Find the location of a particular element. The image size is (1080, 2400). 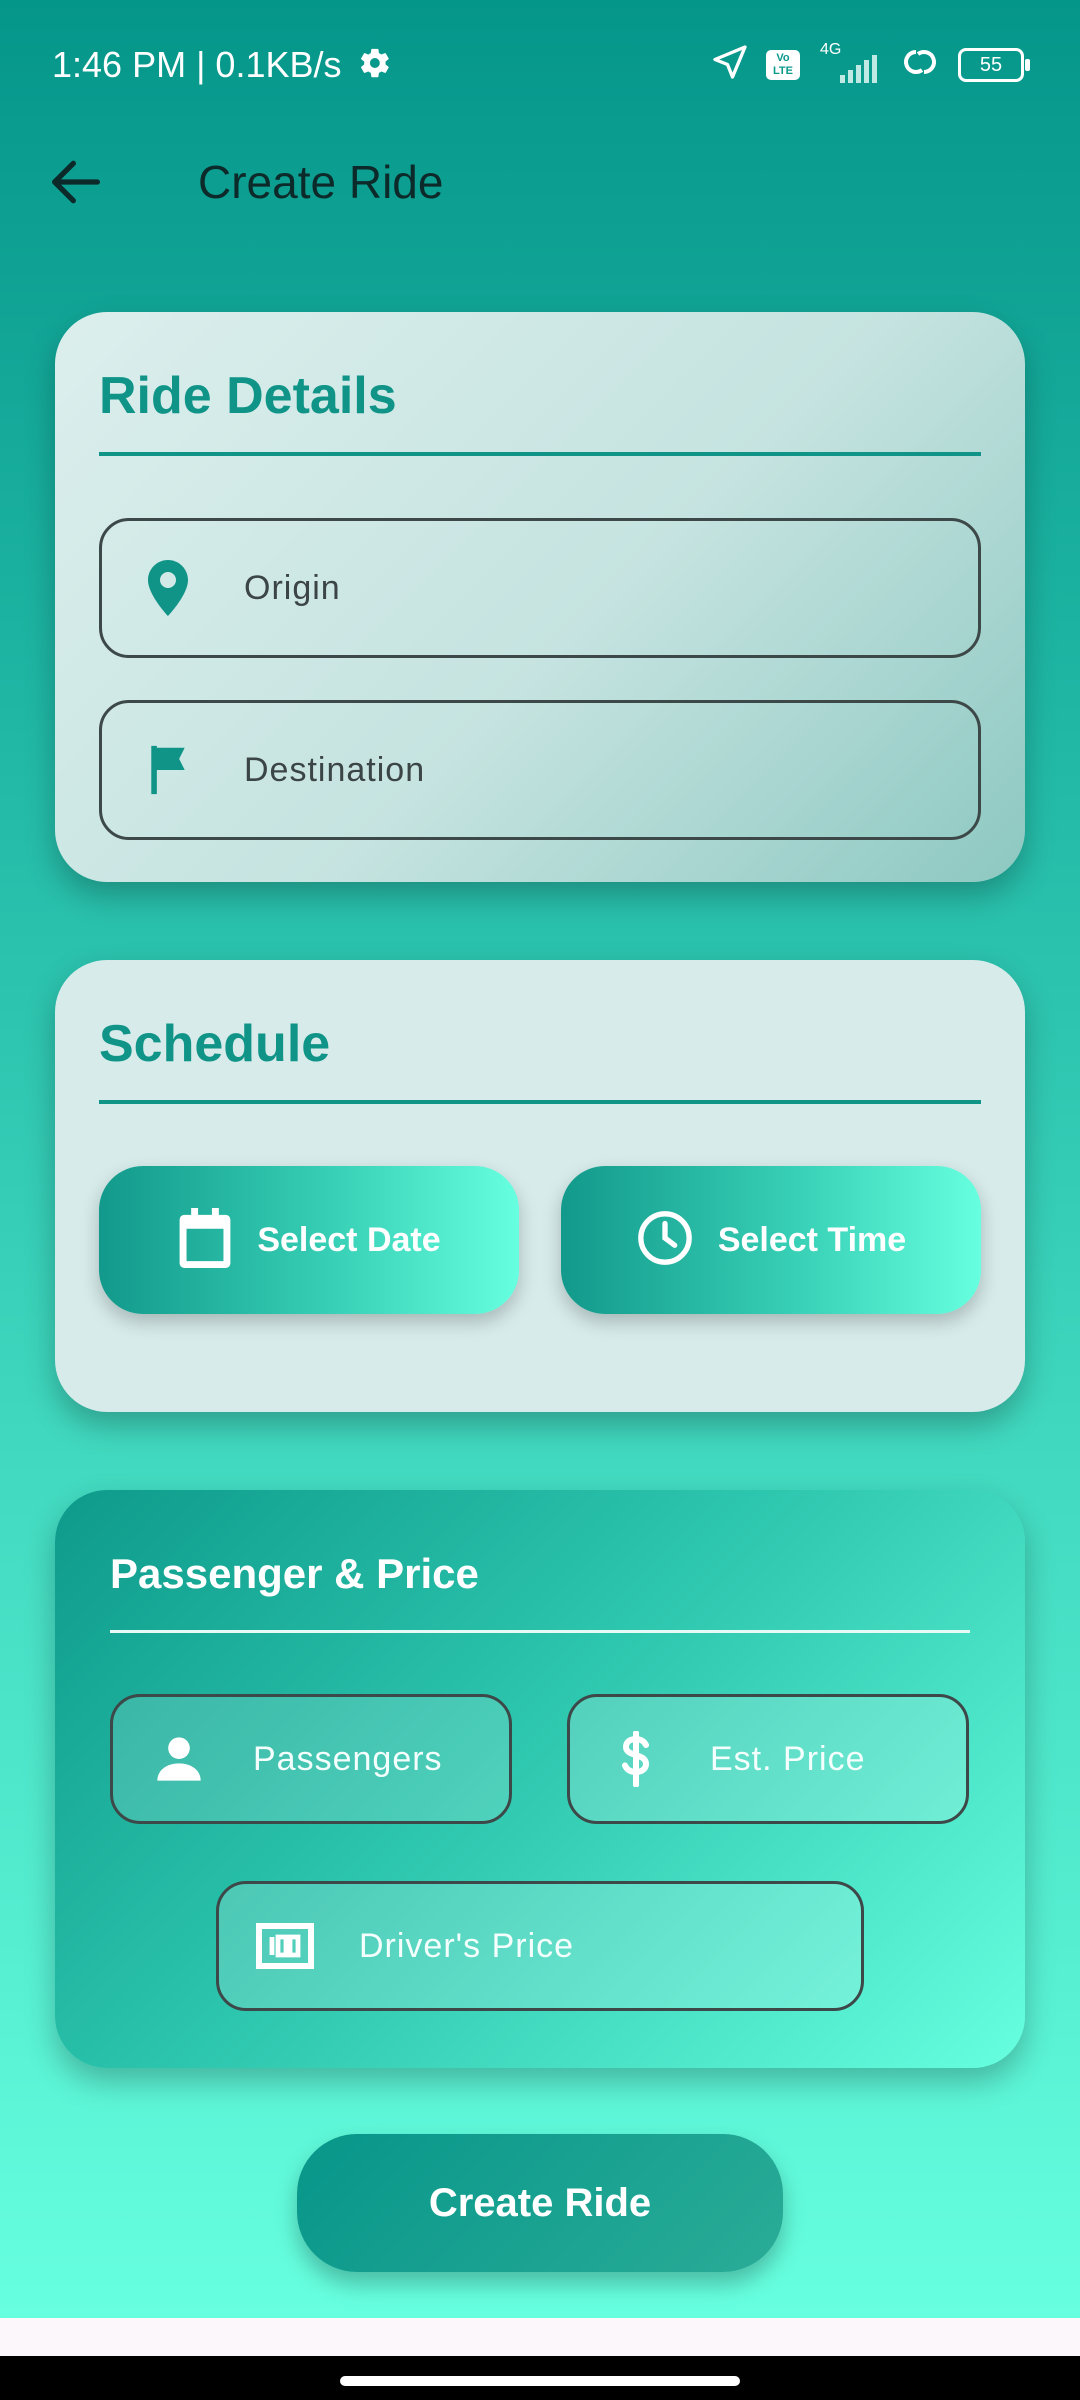

ride-details-title: Ride Details is located at coordinates (248, 396).